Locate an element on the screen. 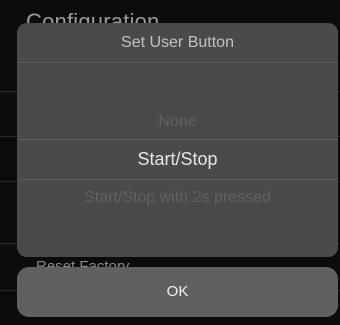  ok-button: OK is located at coordinates (177, 292).